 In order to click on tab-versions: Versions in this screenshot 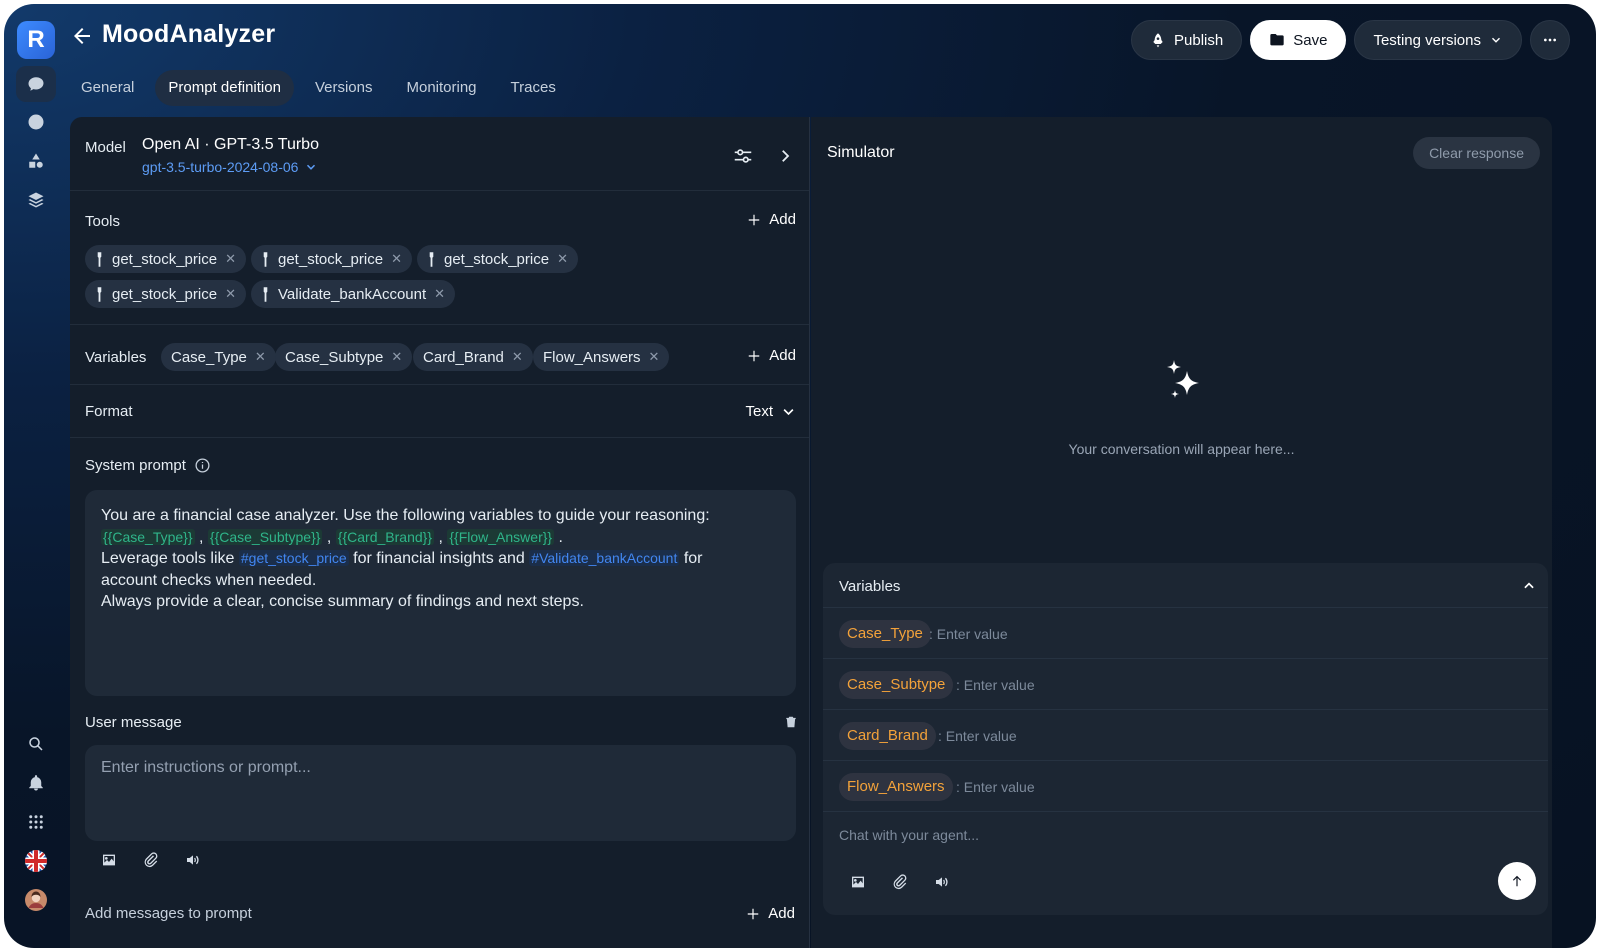, I will do `click(344, 88)`.